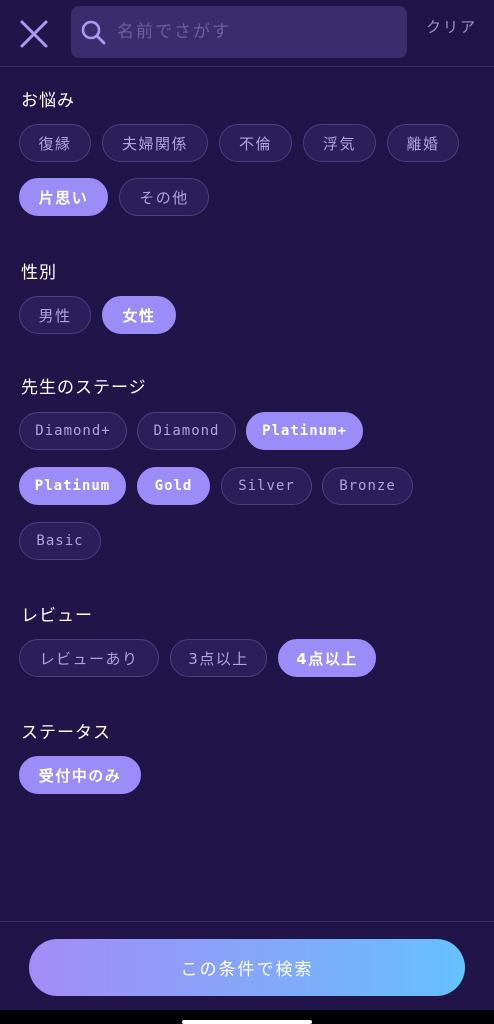 Image resolution: width=494 pixels, height=1024 pixels. What do you see at coordinates (48, 101) in the screenshot?
I see `section-title-concerns: お悩み` at bounding box center [48, 101].